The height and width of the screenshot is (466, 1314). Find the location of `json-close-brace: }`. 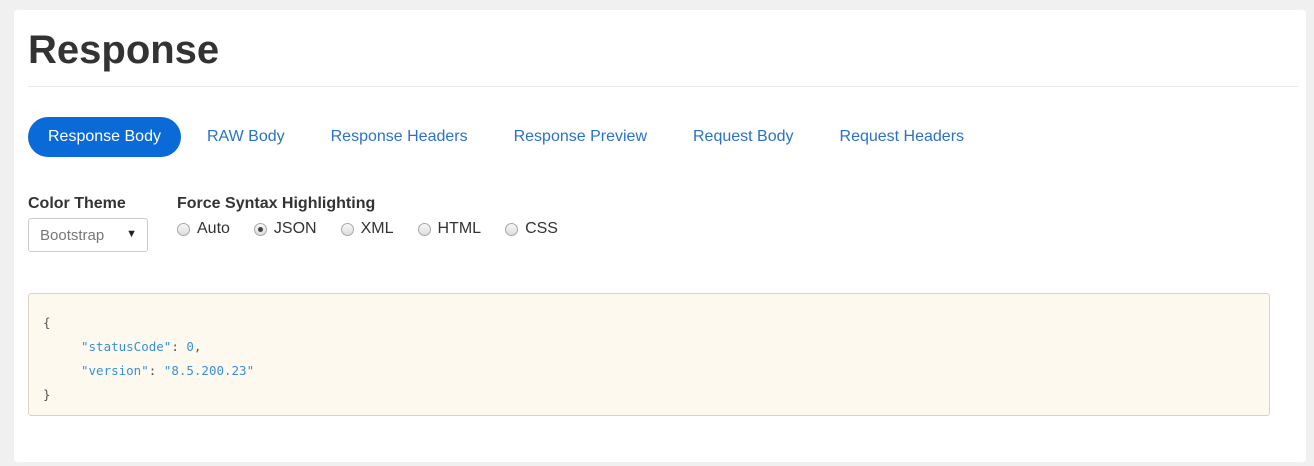

json-close-brace: } is located at coordinates (47, 394).